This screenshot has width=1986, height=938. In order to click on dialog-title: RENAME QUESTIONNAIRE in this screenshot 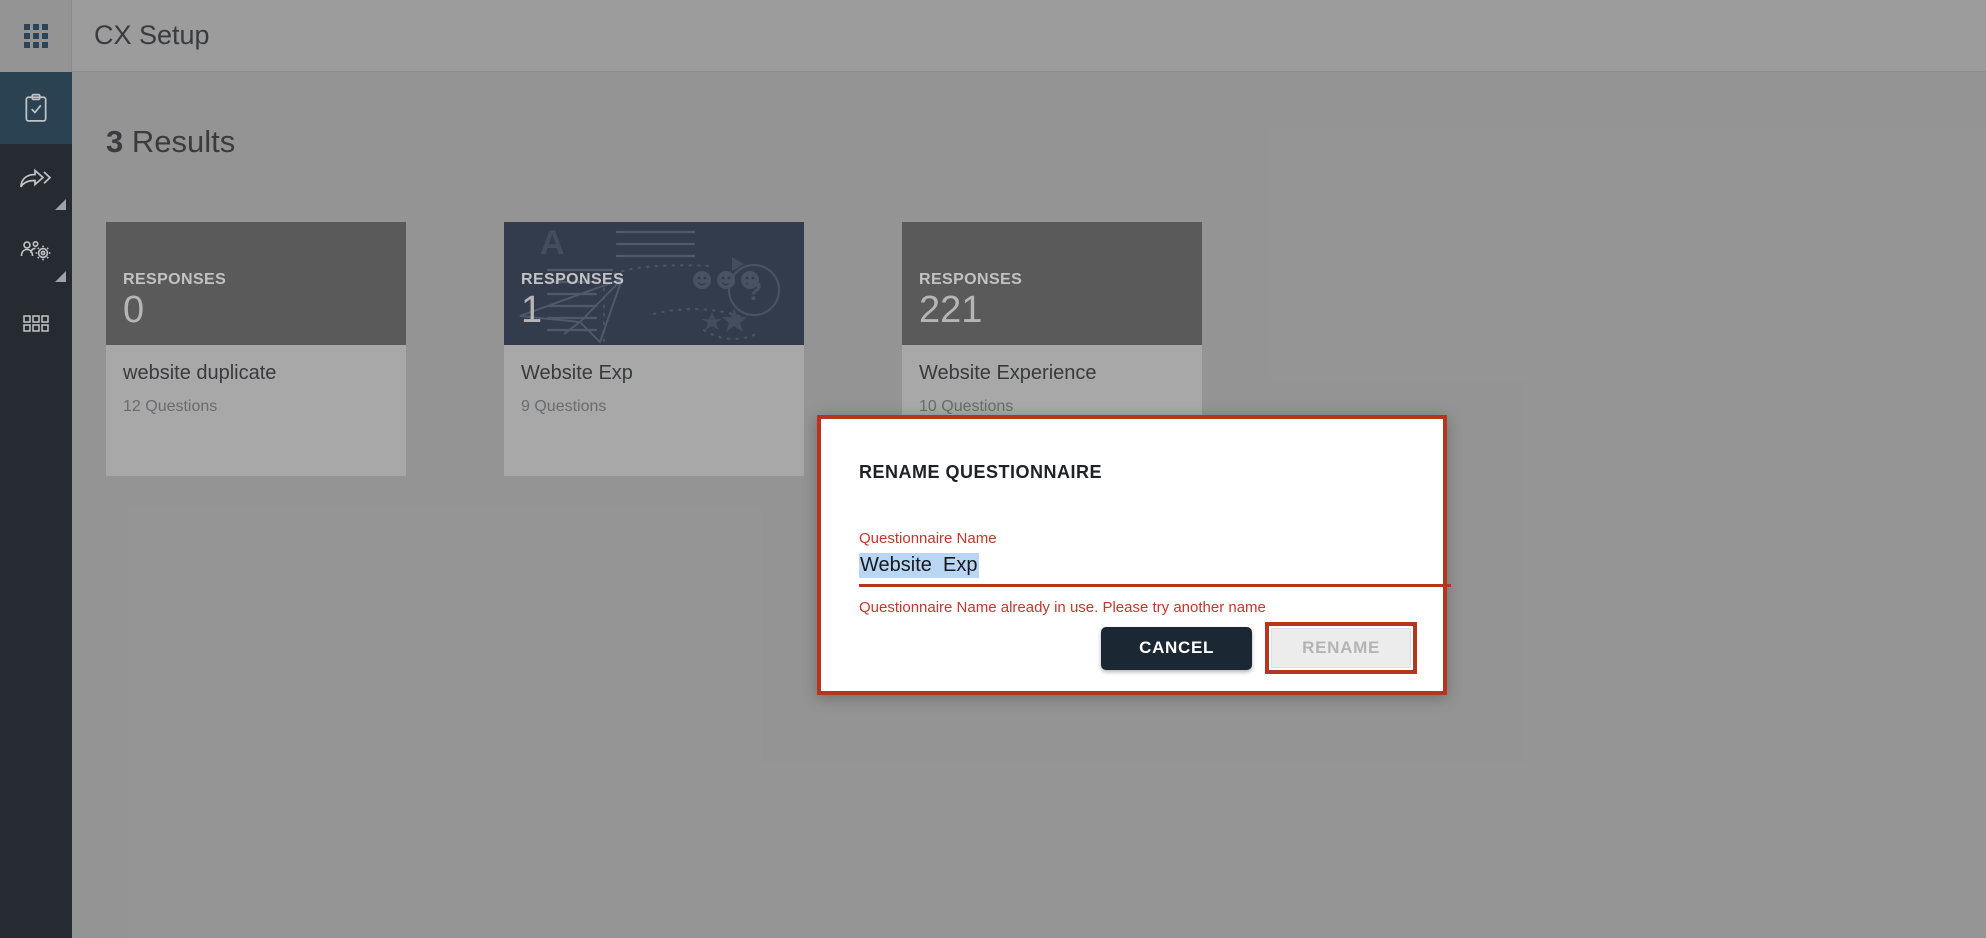, I will do `click(981, 472)`.